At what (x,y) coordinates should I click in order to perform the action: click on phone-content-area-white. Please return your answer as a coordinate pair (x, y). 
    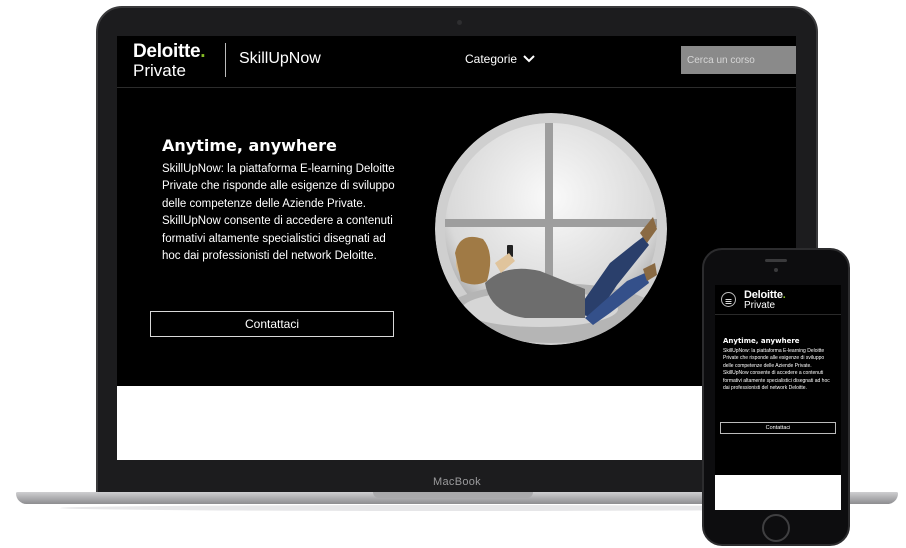
    Looking at the image, I should click on (778, 492).